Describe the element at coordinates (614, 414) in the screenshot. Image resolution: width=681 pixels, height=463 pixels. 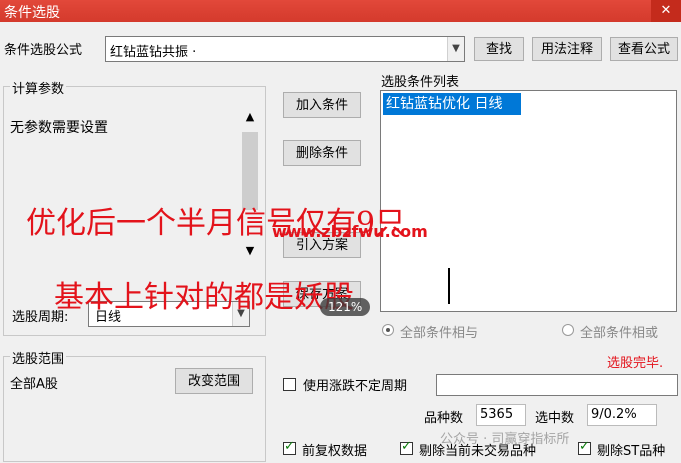
I see `selected-count-value: 9/0.2%` at that location.